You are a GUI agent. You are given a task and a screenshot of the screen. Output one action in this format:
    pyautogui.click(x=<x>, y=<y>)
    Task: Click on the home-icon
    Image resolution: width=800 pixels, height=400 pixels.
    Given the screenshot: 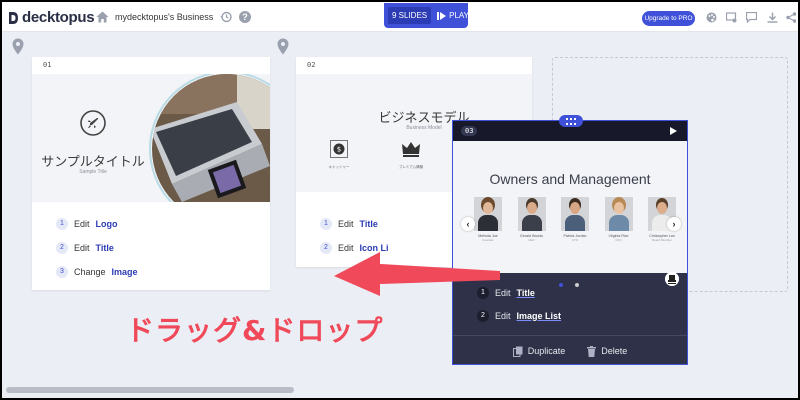 What is the action you would take?
    pyautogui.click(x=102, y=17)
    